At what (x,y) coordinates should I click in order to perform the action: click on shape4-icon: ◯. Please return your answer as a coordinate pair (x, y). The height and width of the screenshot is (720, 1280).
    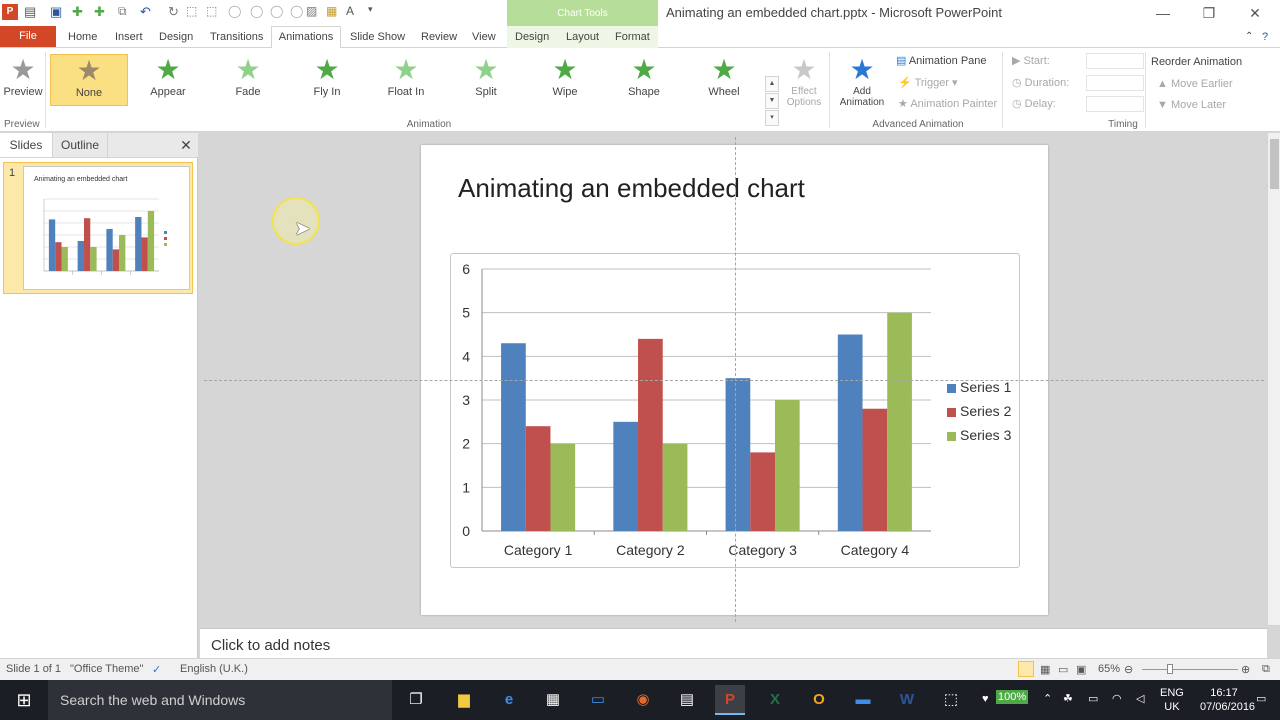
    Looking at the image, I should click on (298, 12).